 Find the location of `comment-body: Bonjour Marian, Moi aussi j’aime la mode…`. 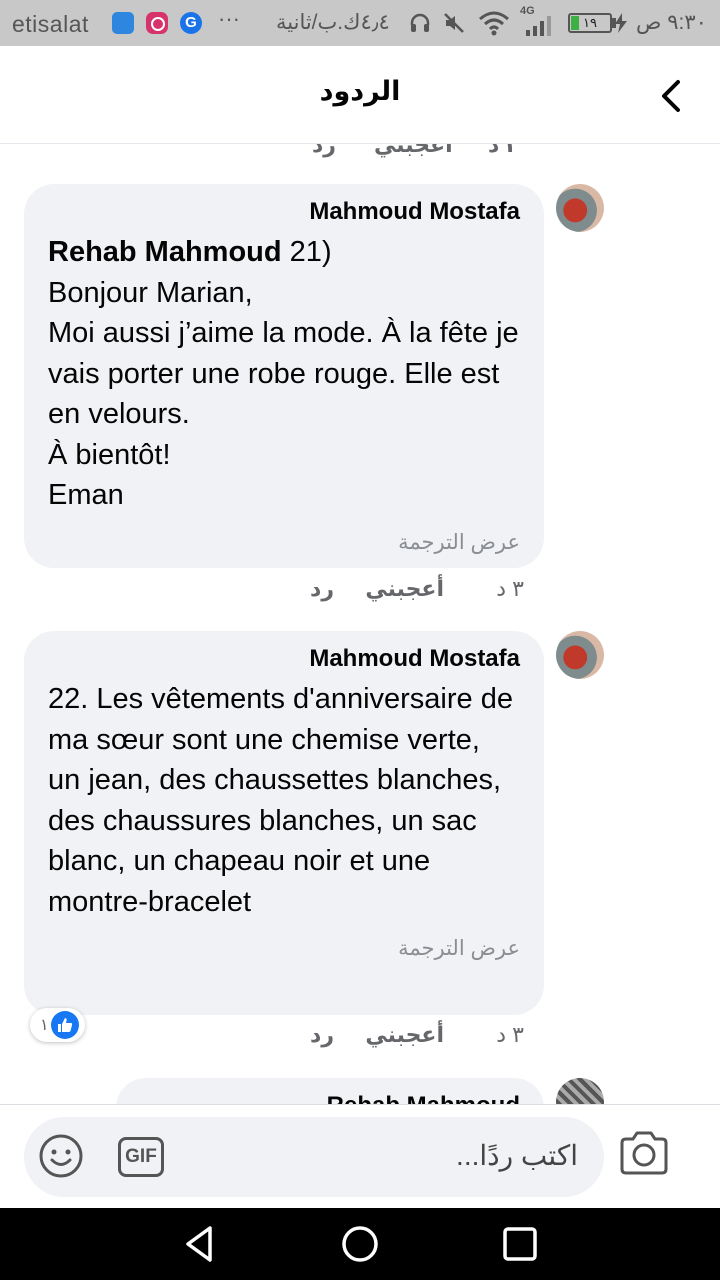

comment-body: Bonjour Marian, Moi aussi j’aime la mode… is located at coordinates (283, 394).